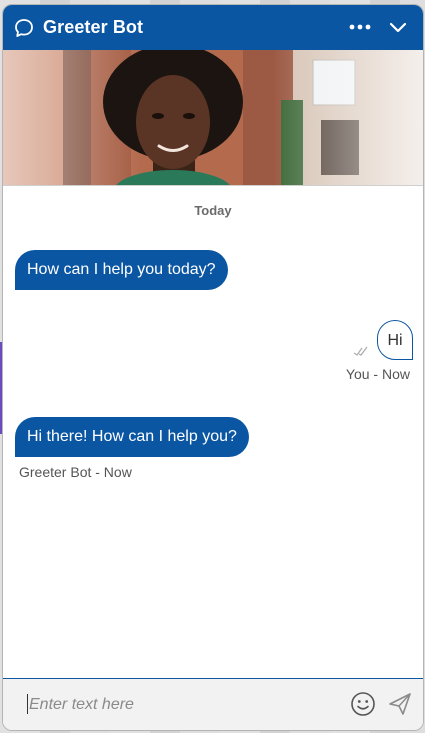 This screenshot has height=733, width=425. I want to click on chat-bubble-icon, so click(24, 28).